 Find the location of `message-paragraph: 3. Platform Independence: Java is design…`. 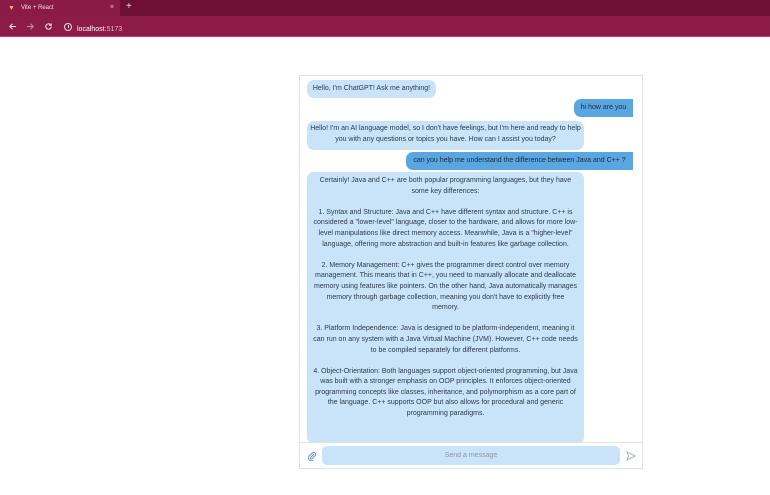

message-paragraph: 3. Platform Independence: Java is design… is located at coordinates (445, 339).